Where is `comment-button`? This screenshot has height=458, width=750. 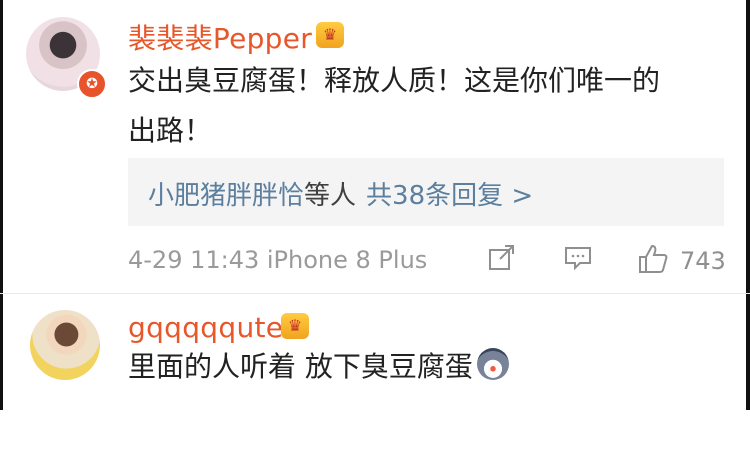
comment-button is located at coordinates (578, 260).